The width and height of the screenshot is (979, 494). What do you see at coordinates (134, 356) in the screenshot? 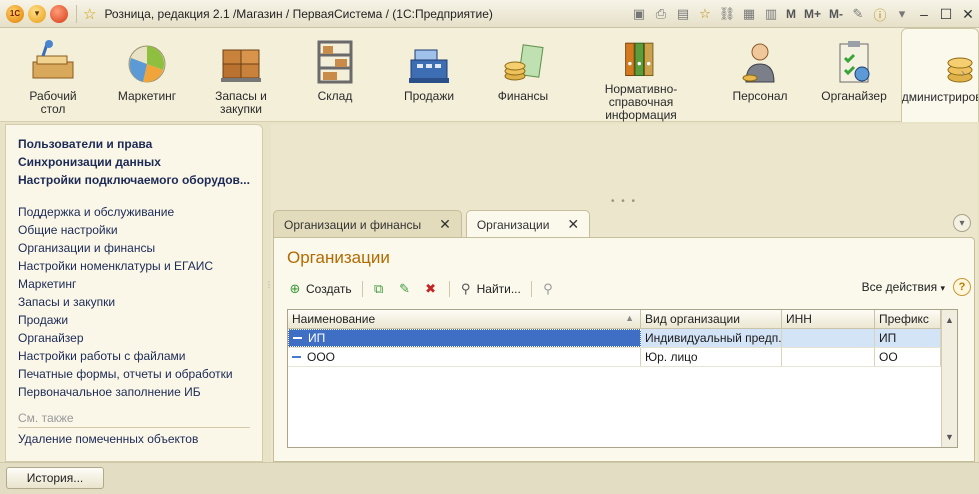
I see `nav-item-files: Настройки работы с файлами` at bounding box center [134, 356].